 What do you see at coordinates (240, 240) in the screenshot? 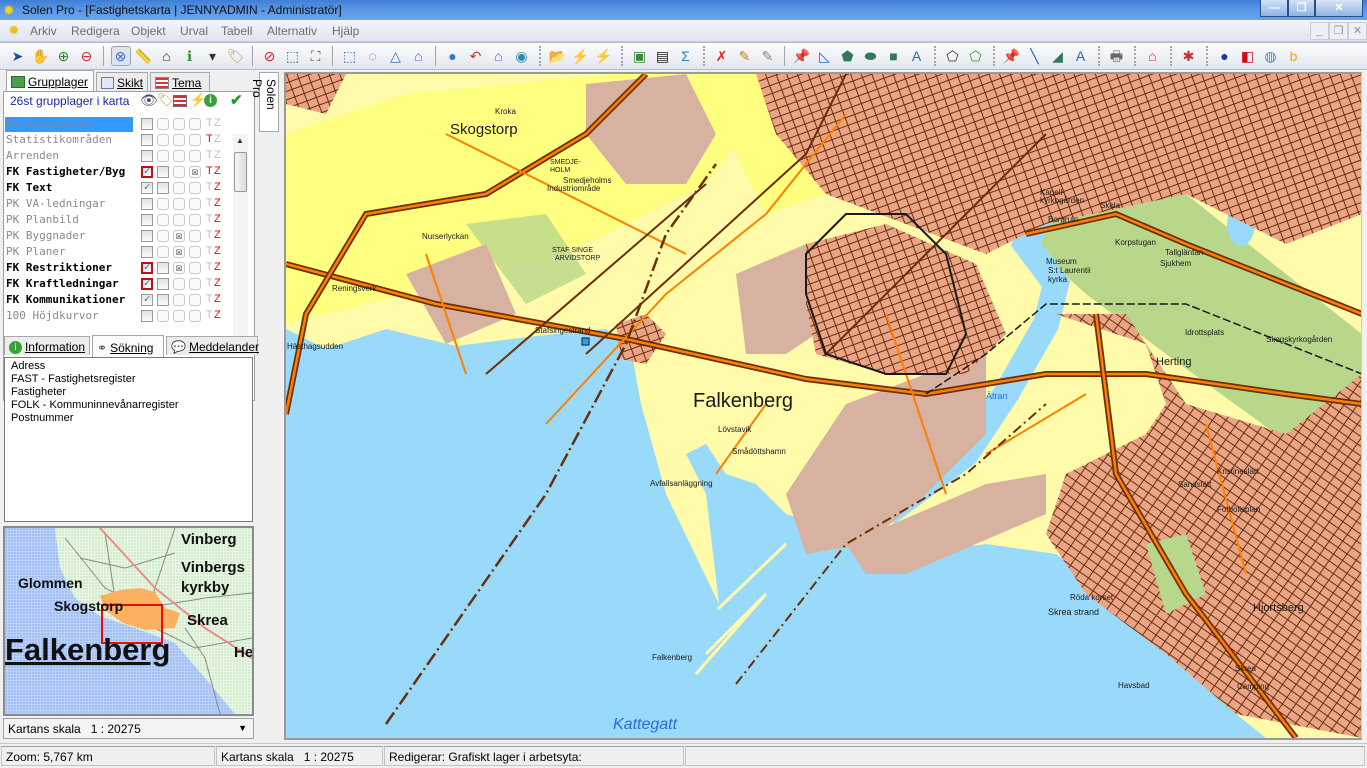
I see `layer-list-scrollbar: ▲ ▼` at bounding box center [240, 240].